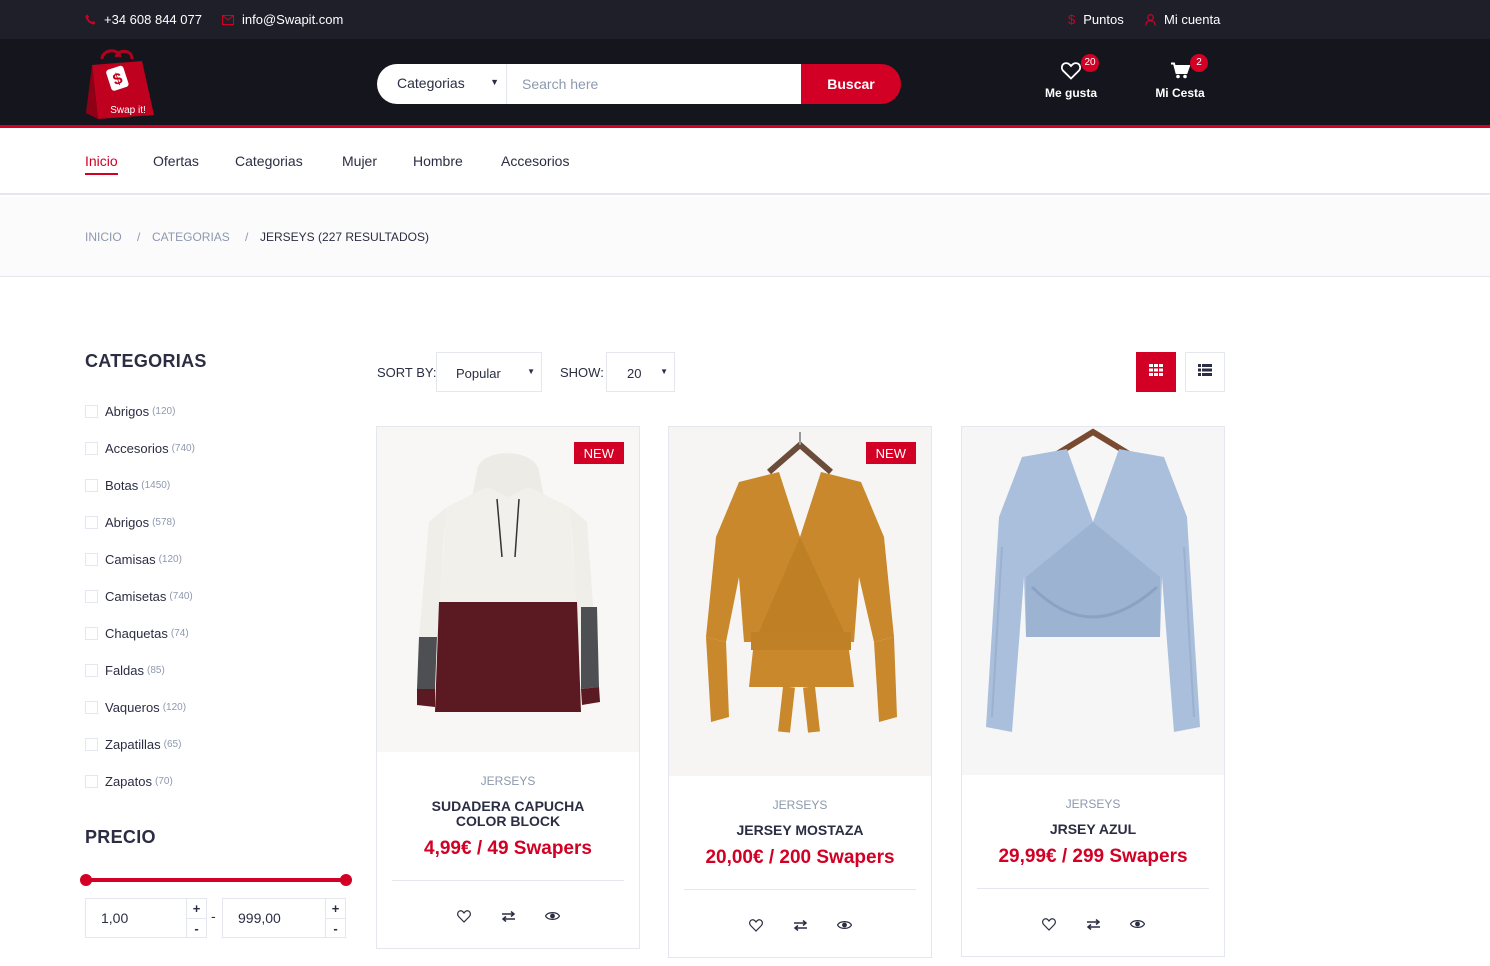  What do you see at coordinates (101, 164) in the screenshot?
I see `nav-item-inicio: Inicio` at bounding box center [101, 164].